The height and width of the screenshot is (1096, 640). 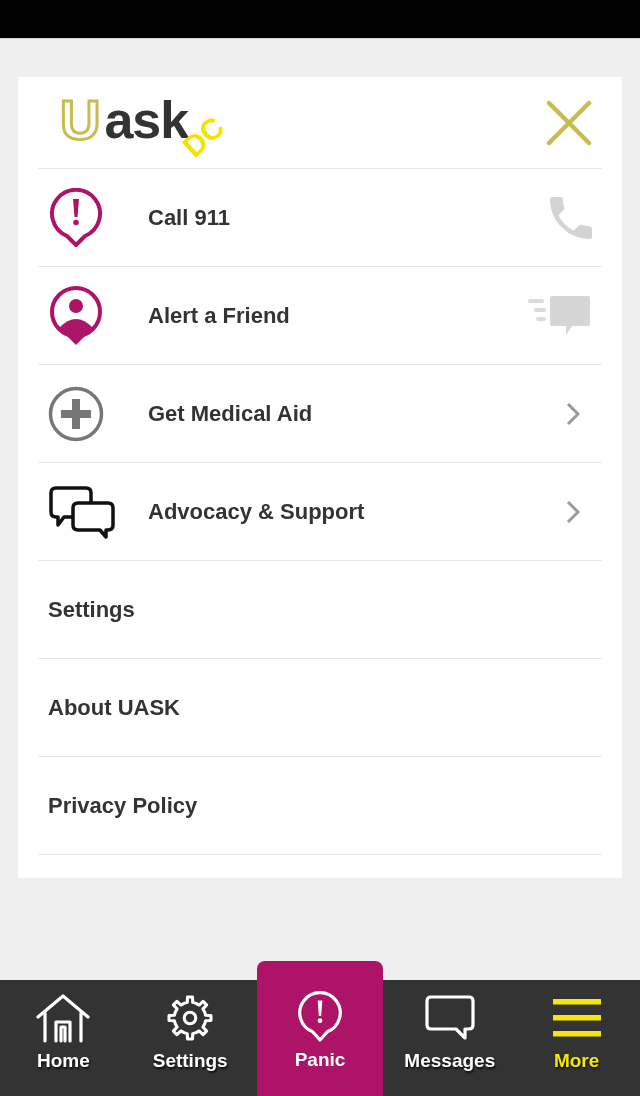 What do you see at coordinates (82, 511) in the screenshot?
I see `speech-bubbles-icon` at bounding box center [82, 511].